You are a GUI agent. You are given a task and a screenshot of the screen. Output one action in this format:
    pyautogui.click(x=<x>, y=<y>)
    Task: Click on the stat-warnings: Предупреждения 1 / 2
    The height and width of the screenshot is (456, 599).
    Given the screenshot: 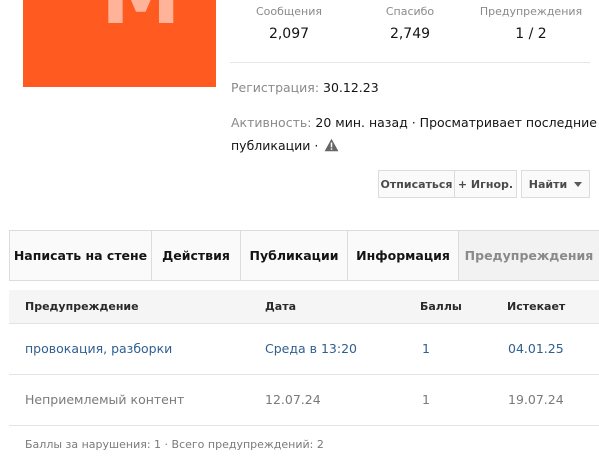 What is the action you would take?
    pyautogui.click(x=531, y=24)
    